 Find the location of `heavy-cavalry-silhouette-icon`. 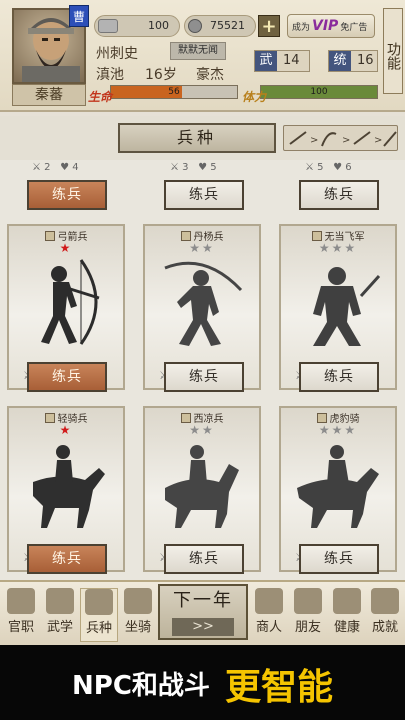

heavy-cavalry-silhouette-icon is located at coordinates (338, 486).